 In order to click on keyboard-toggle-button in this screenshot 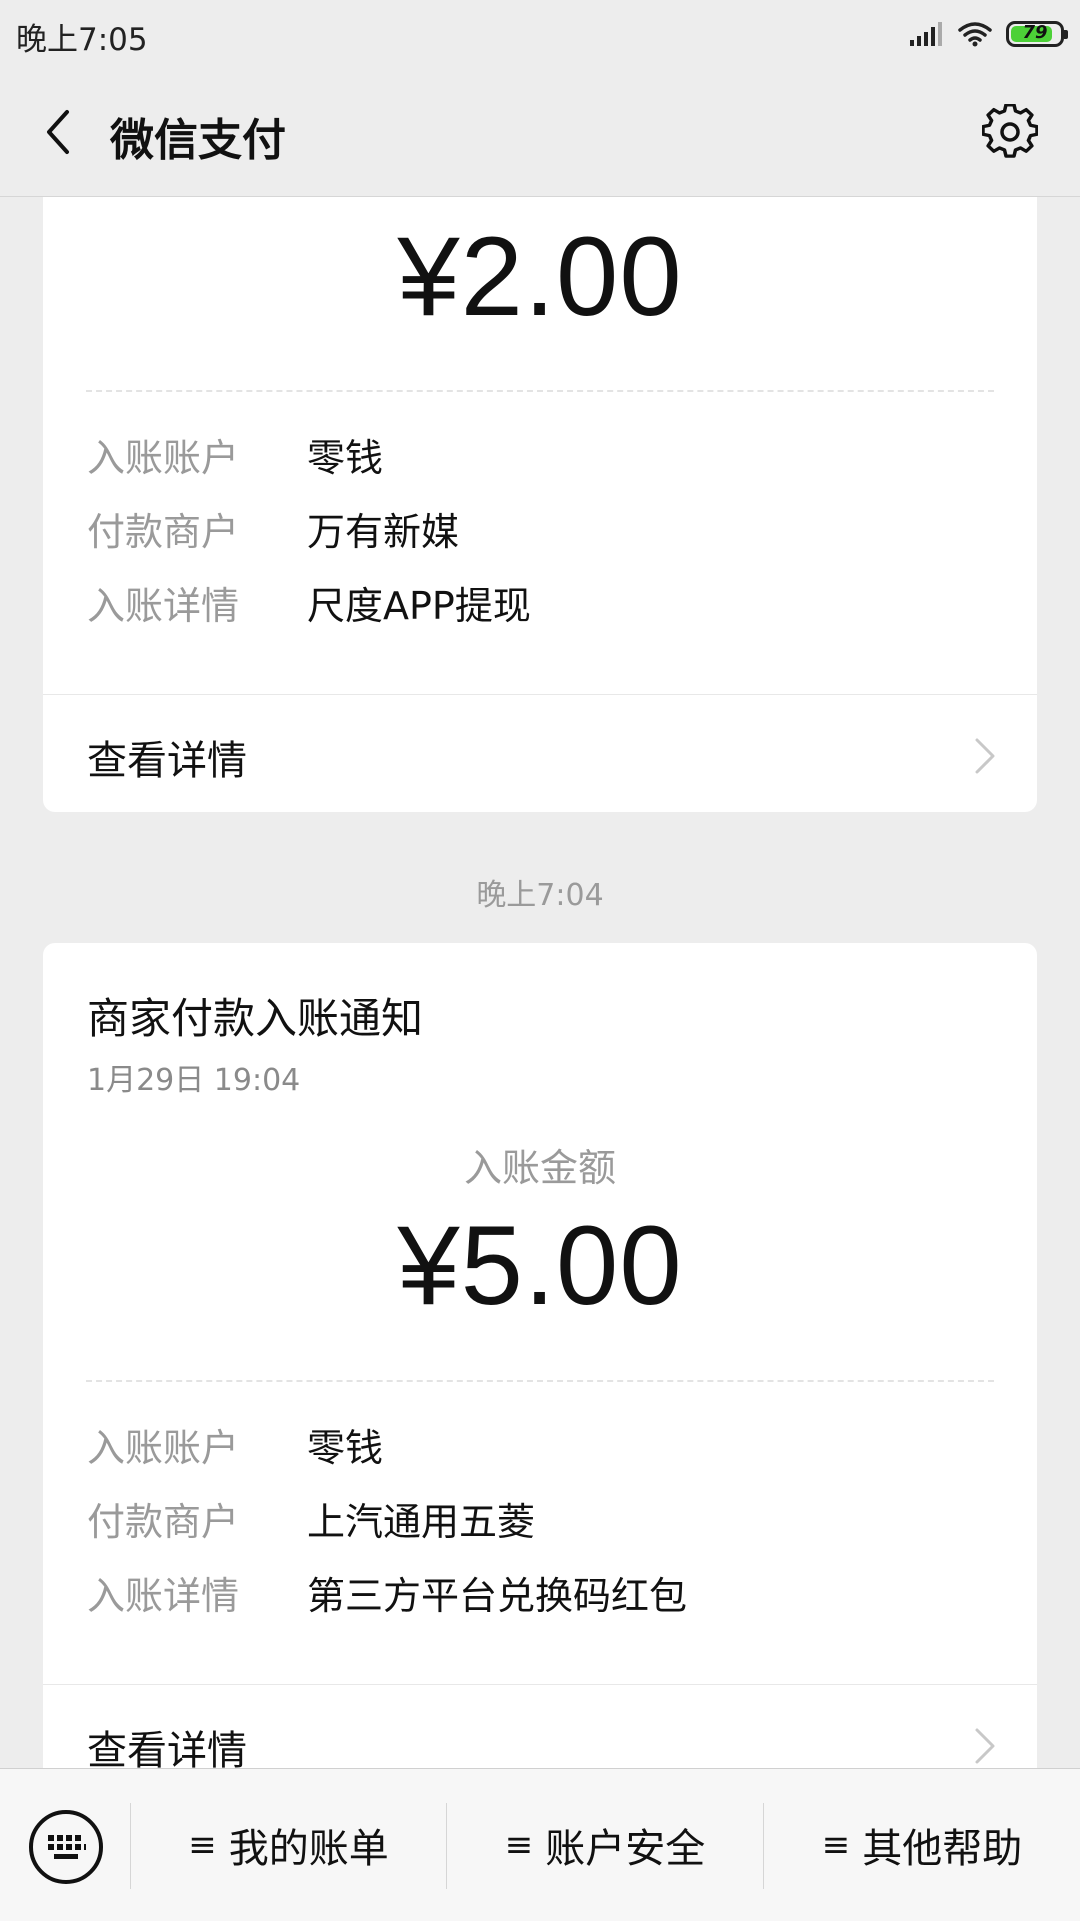, I will do `click(66, 1847)`.